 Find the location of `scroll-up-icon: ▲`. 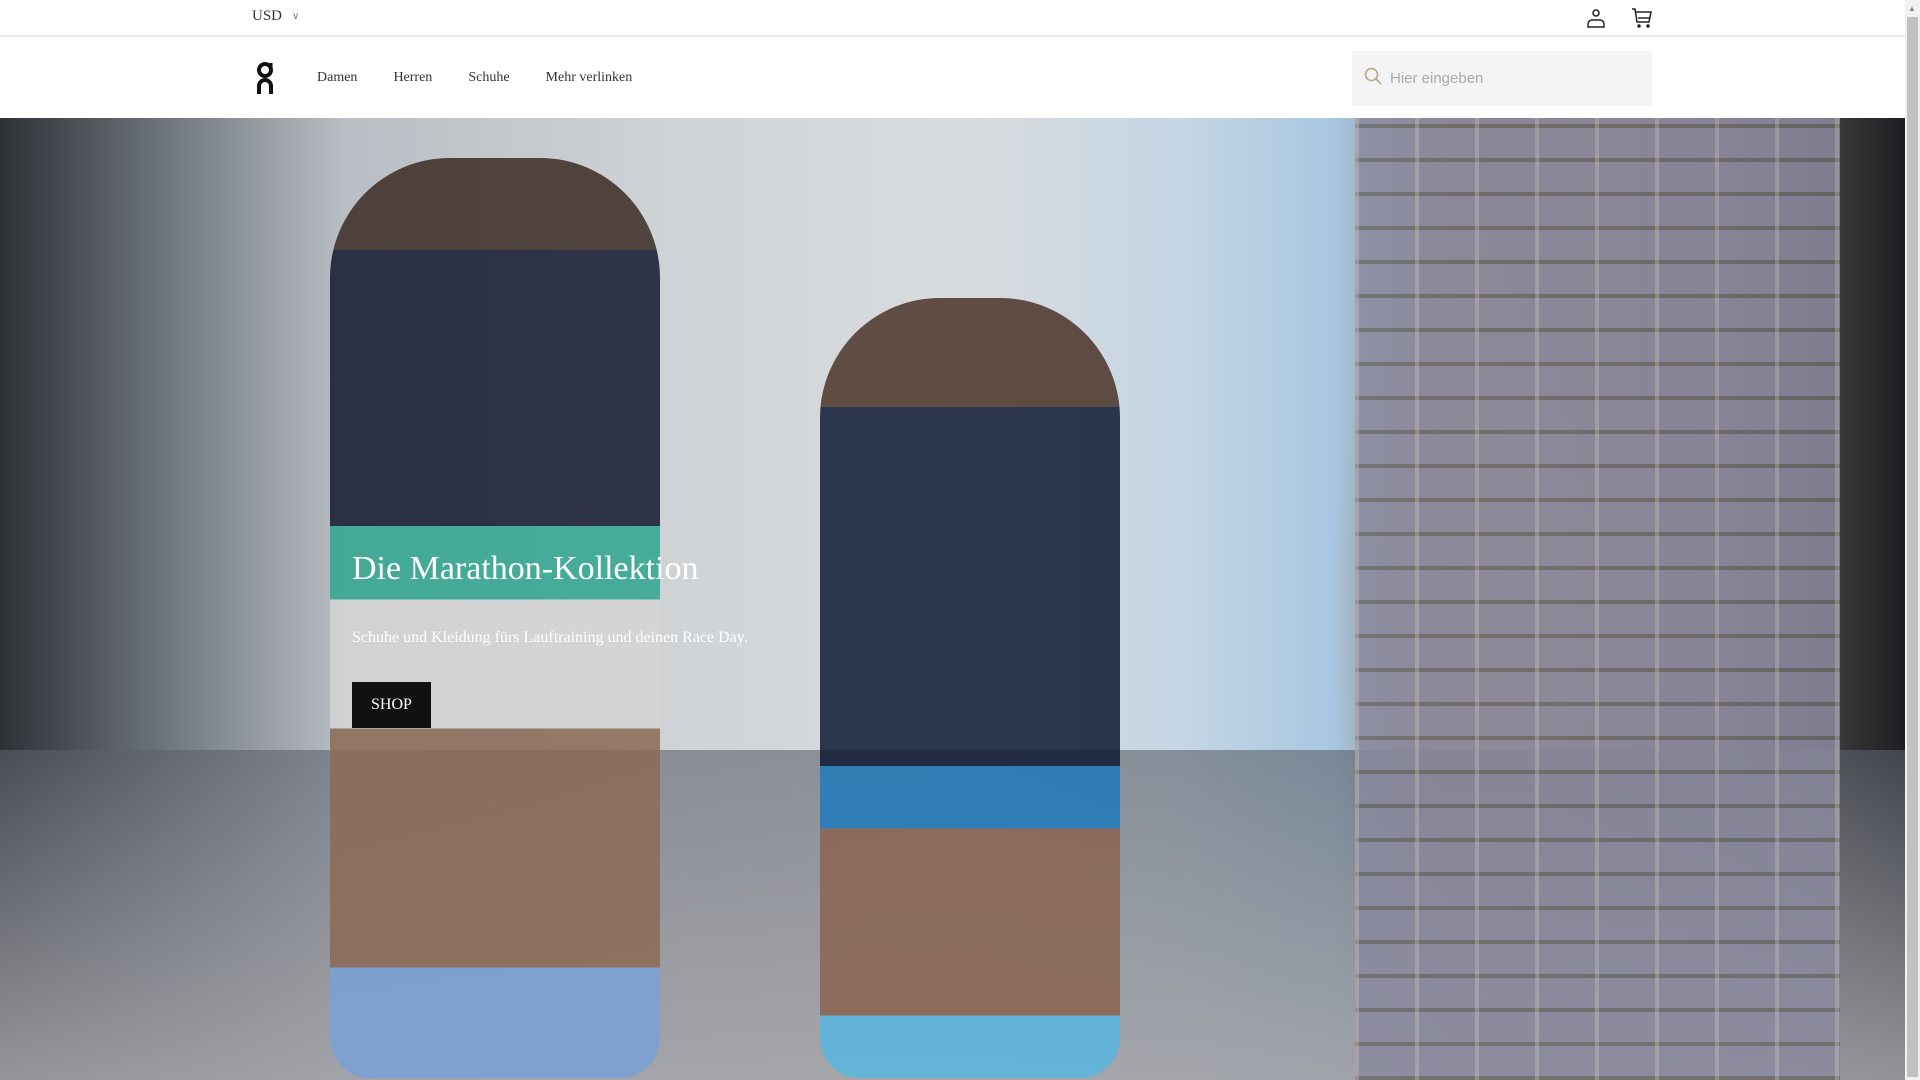

scroll-up-icon: ▲ is located at coordinates (1912, 8).